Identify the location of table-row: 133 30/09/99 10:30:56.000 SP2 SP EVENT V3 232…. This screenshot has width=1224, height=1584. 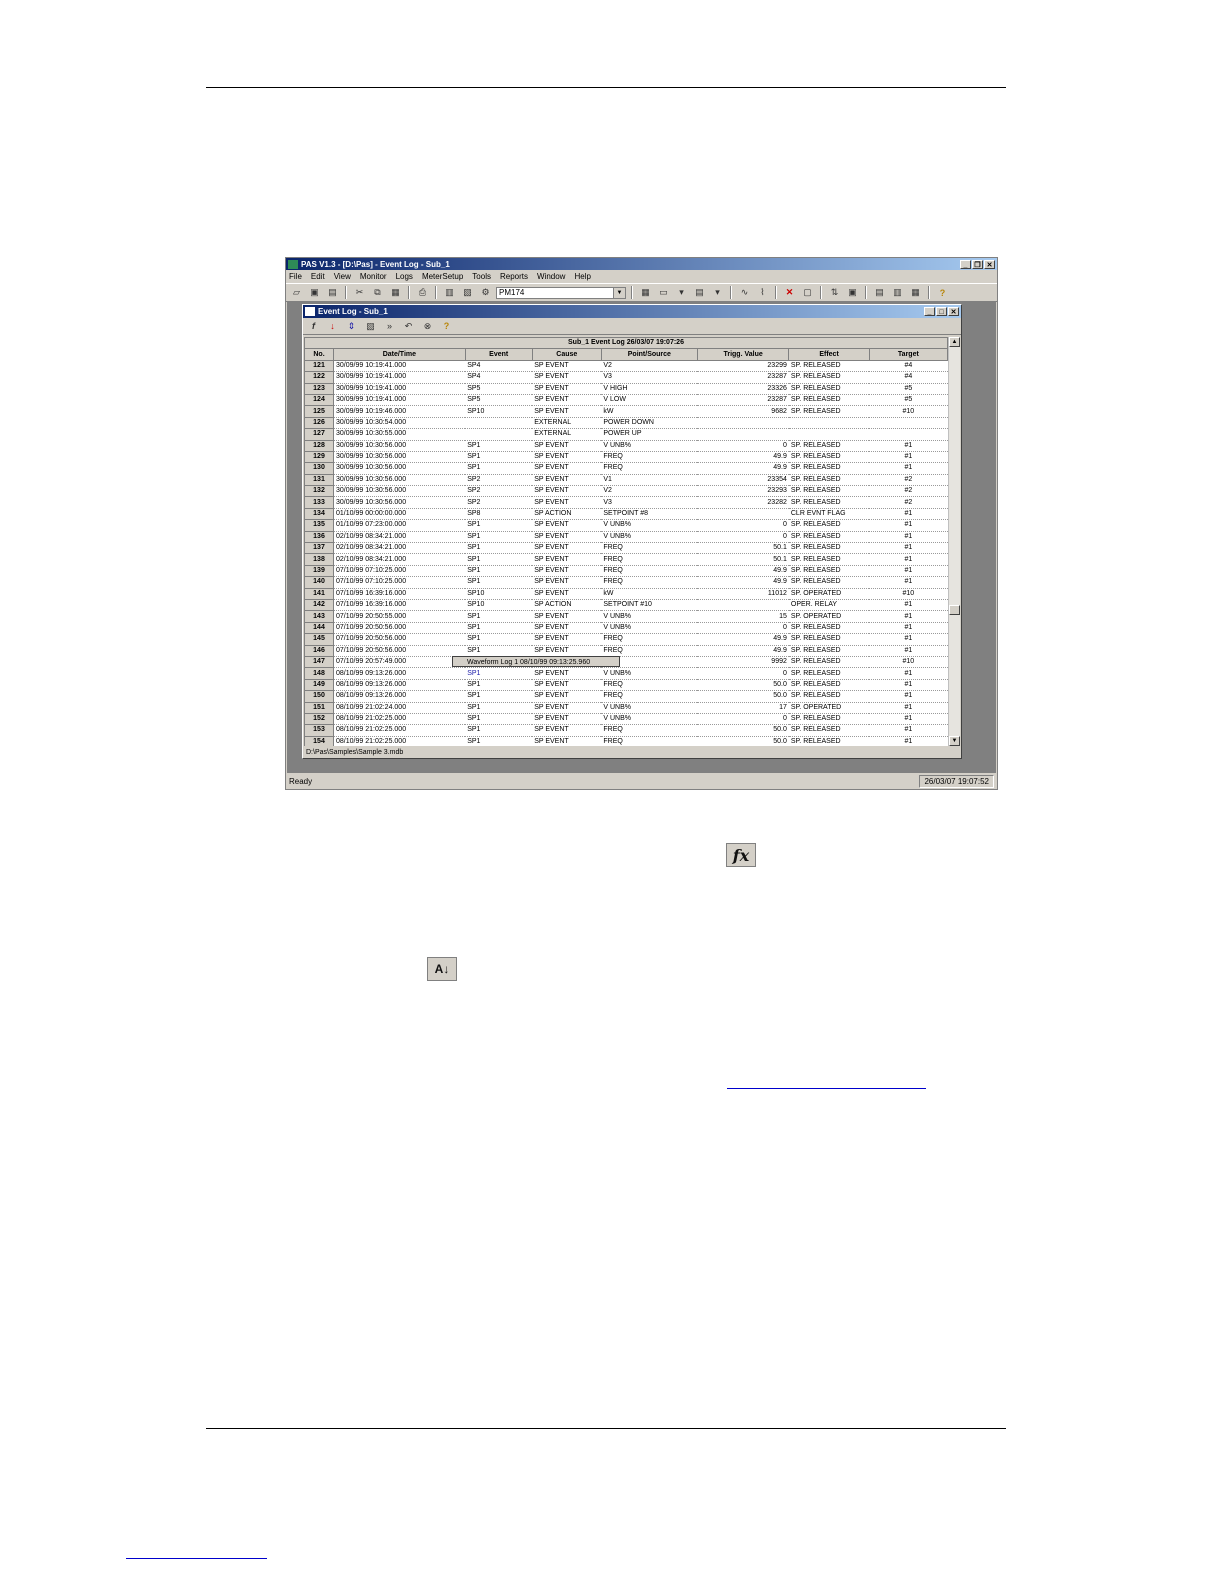
(626, 502).